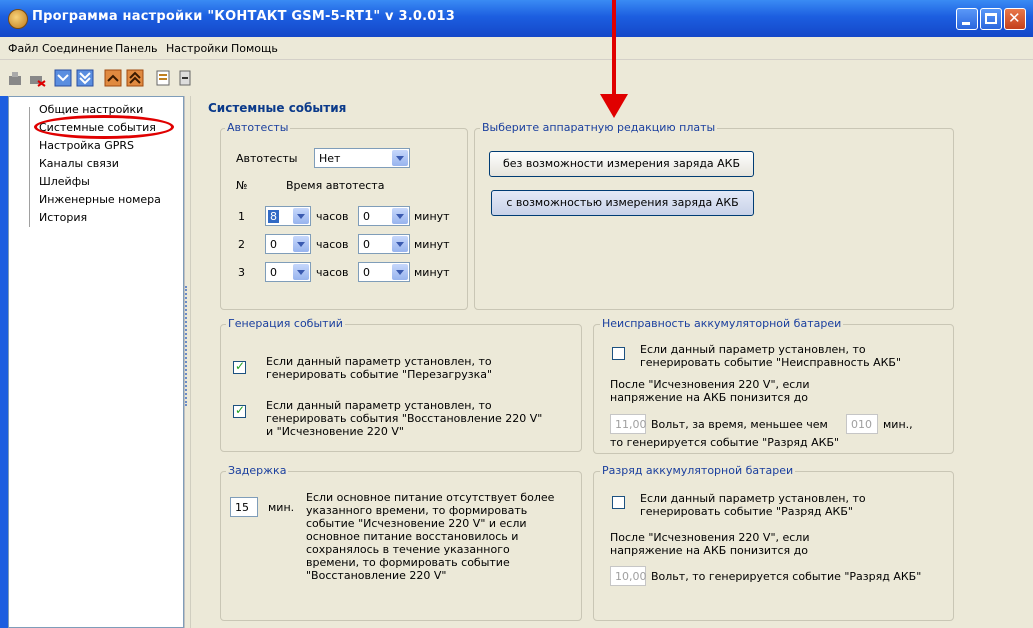 The image size is (1033, 628). What do you see at coordinates (197, 48) in the screenshot?
I see `menu-settings: Настройки` at bounding box center [197, 48].